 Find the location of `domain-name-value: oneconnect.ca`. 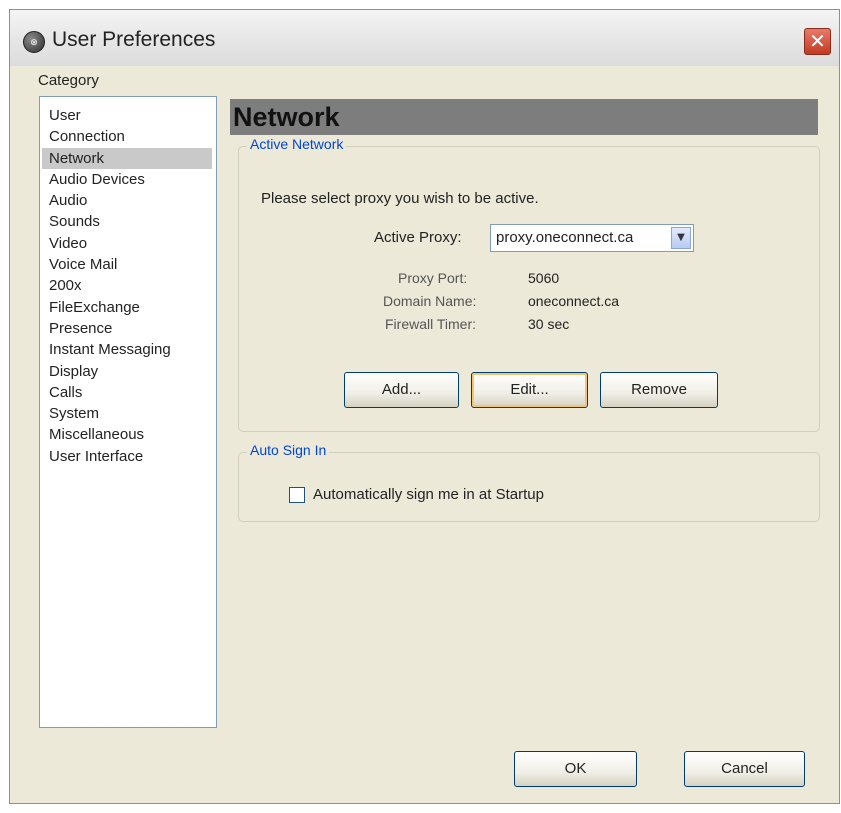

domain-name-value: oneconnect.ca is located at coordinates (574, 301).